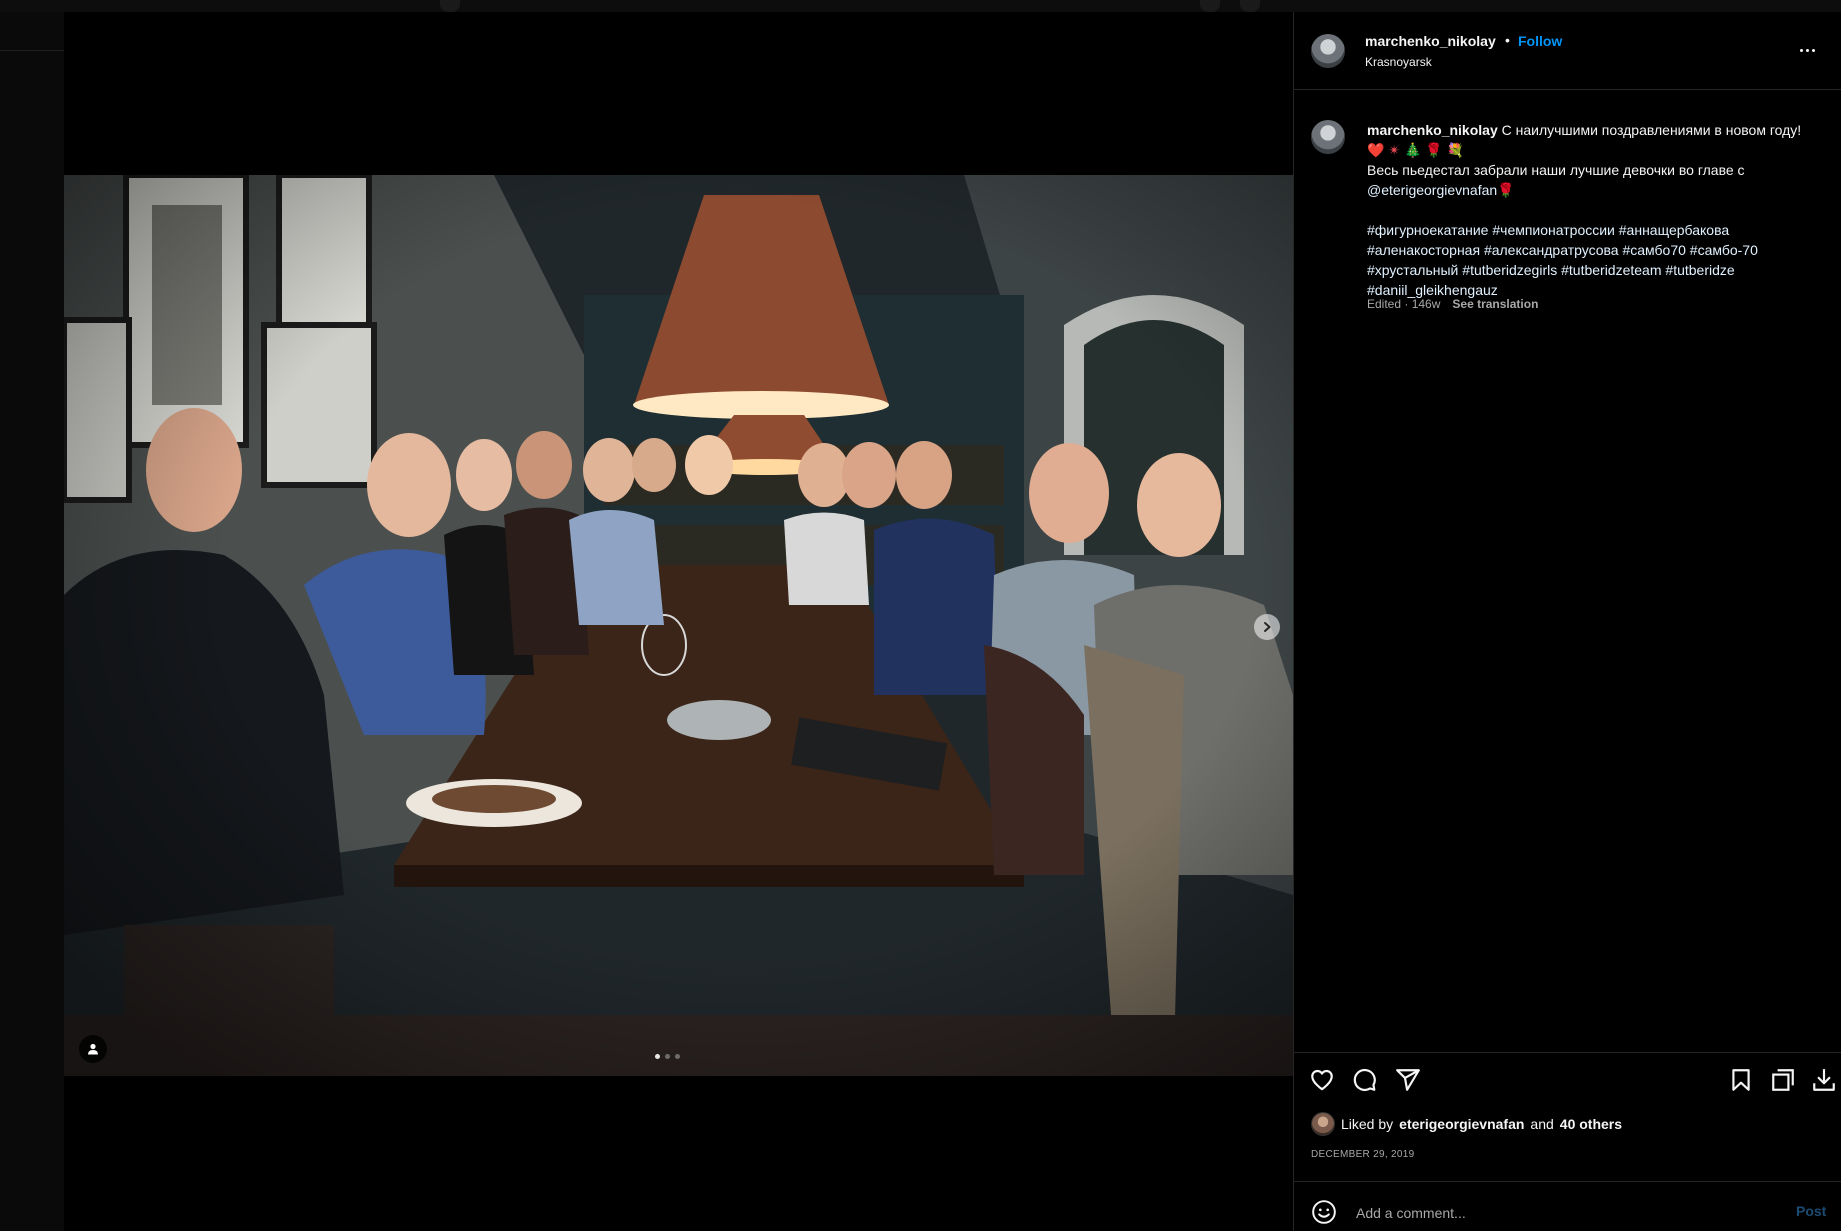 The width and height of the screenshot is (1841, 1231). Describe the element at coordinates (1540, 41) in the screenshot. I see `follow-button: Follow` at that location.